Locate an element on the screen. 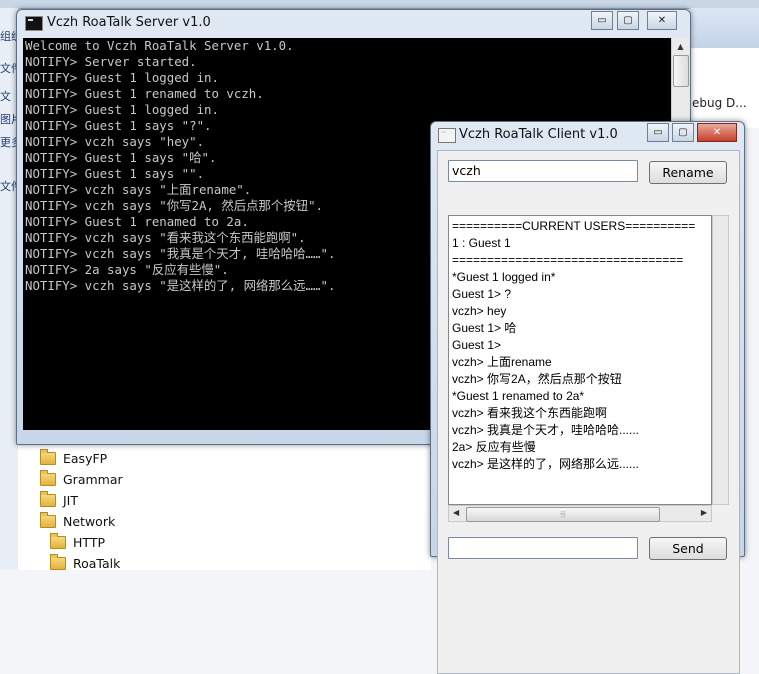  server-titlebar: Vczh RoaTalk Server v1.0 ▭ ▢ ✕ is located at coordinates (353, 23).